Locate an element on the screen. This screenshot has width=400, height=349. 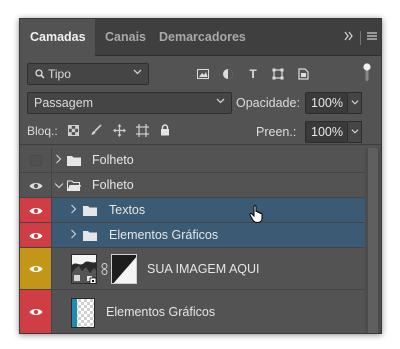
adjustment-layer-filter-icon is located at coordinates (228, 74).